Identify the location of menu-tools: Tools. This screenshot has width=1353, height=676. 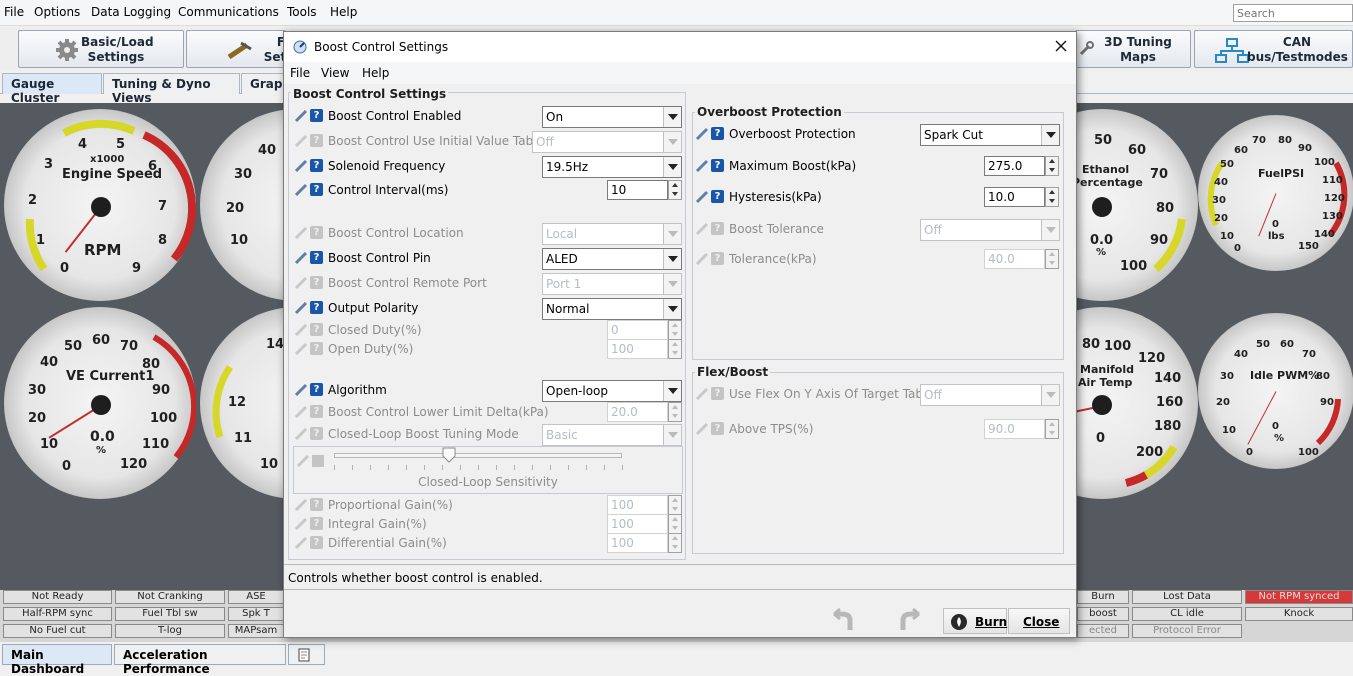
(302, 12).